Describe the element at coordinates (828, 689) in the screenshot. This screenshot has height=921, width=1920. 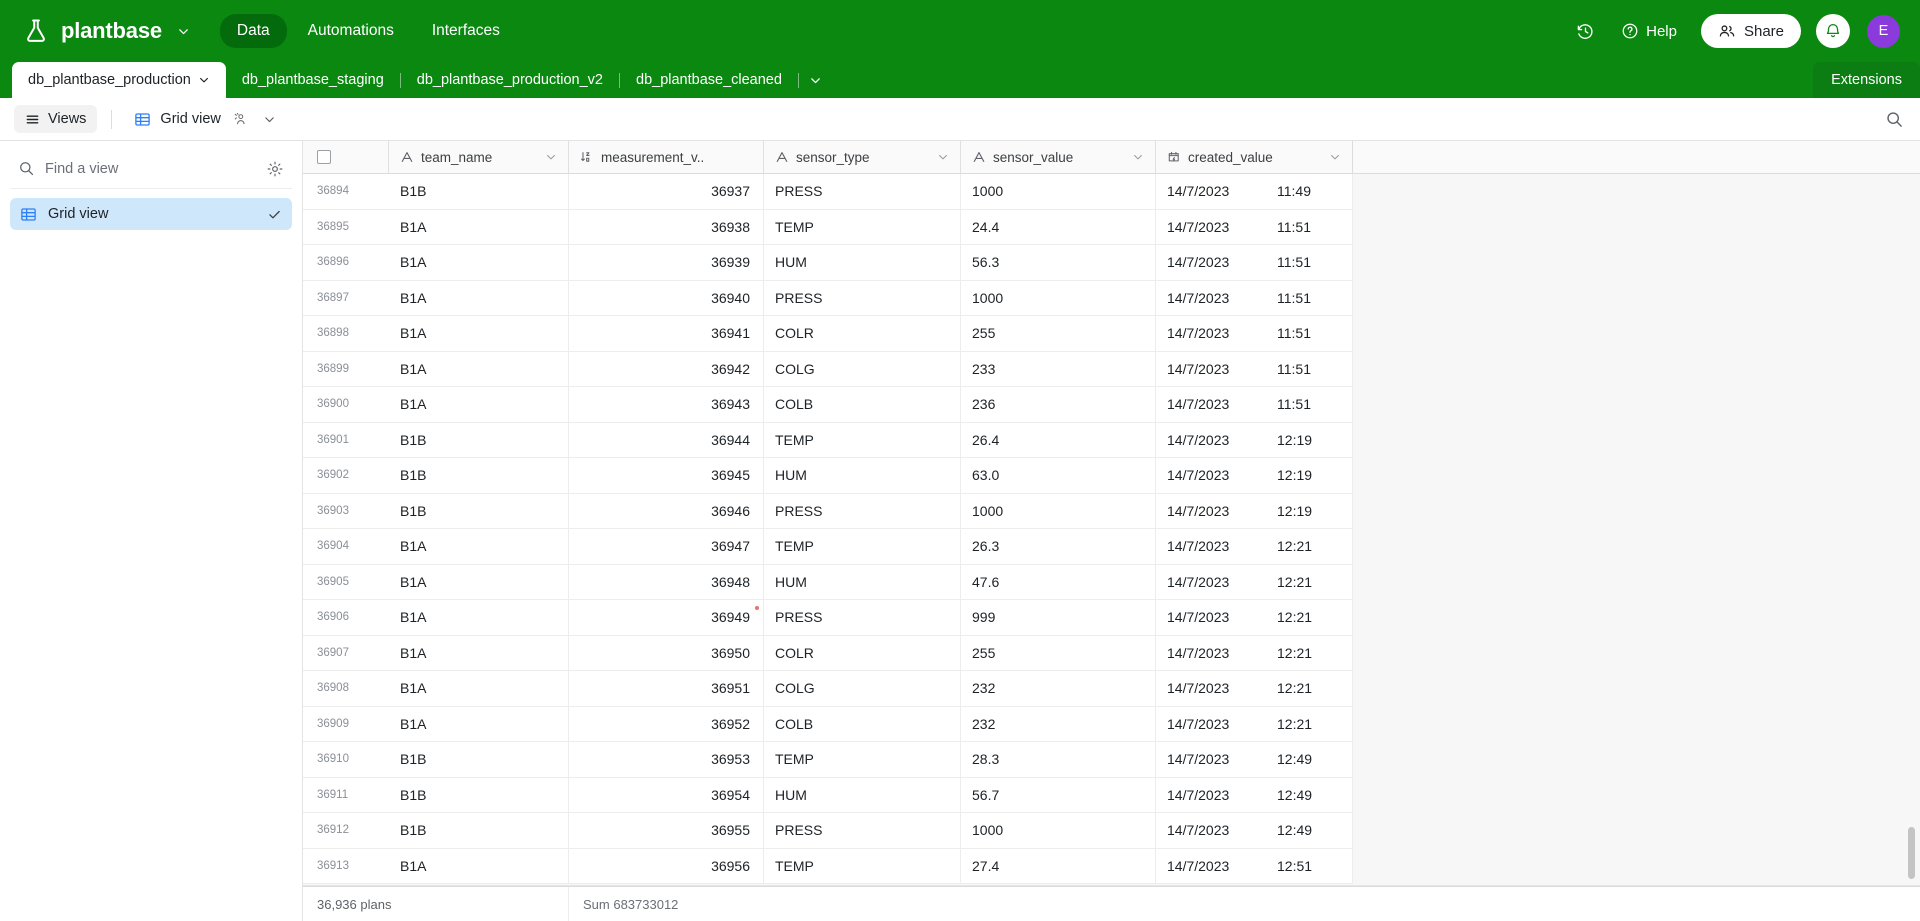
I see `table-row: 36908 B1A 36951 COLG 232 14/7/2023 12:21` at that location.